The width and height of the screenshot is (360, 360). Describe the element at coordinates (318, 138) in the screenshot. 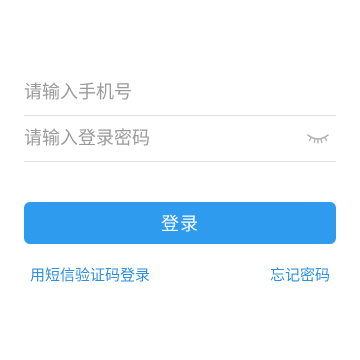

I see `eye-closed-icon` at that location.